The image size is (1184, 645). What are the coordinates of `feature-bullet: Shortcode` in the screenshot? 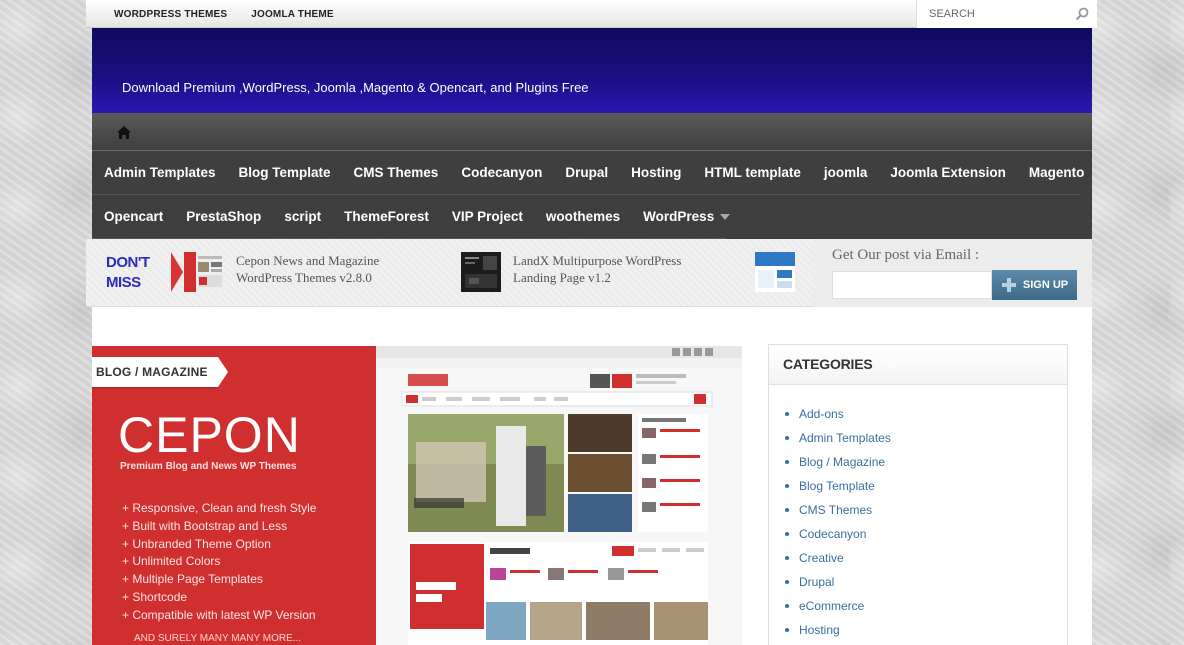 It's located at (219, 598).